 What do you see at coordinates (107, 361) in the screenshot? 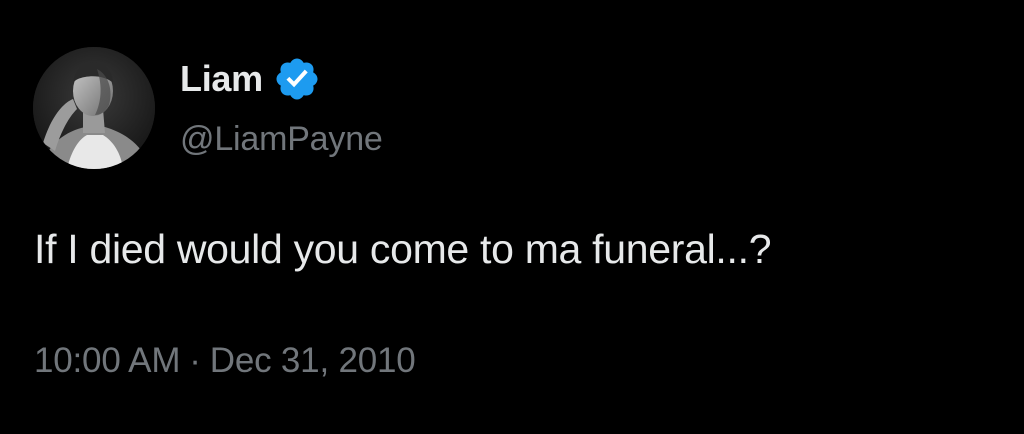
I see `tweet-time: 10:00 AM` at bounding box center [107, 361].